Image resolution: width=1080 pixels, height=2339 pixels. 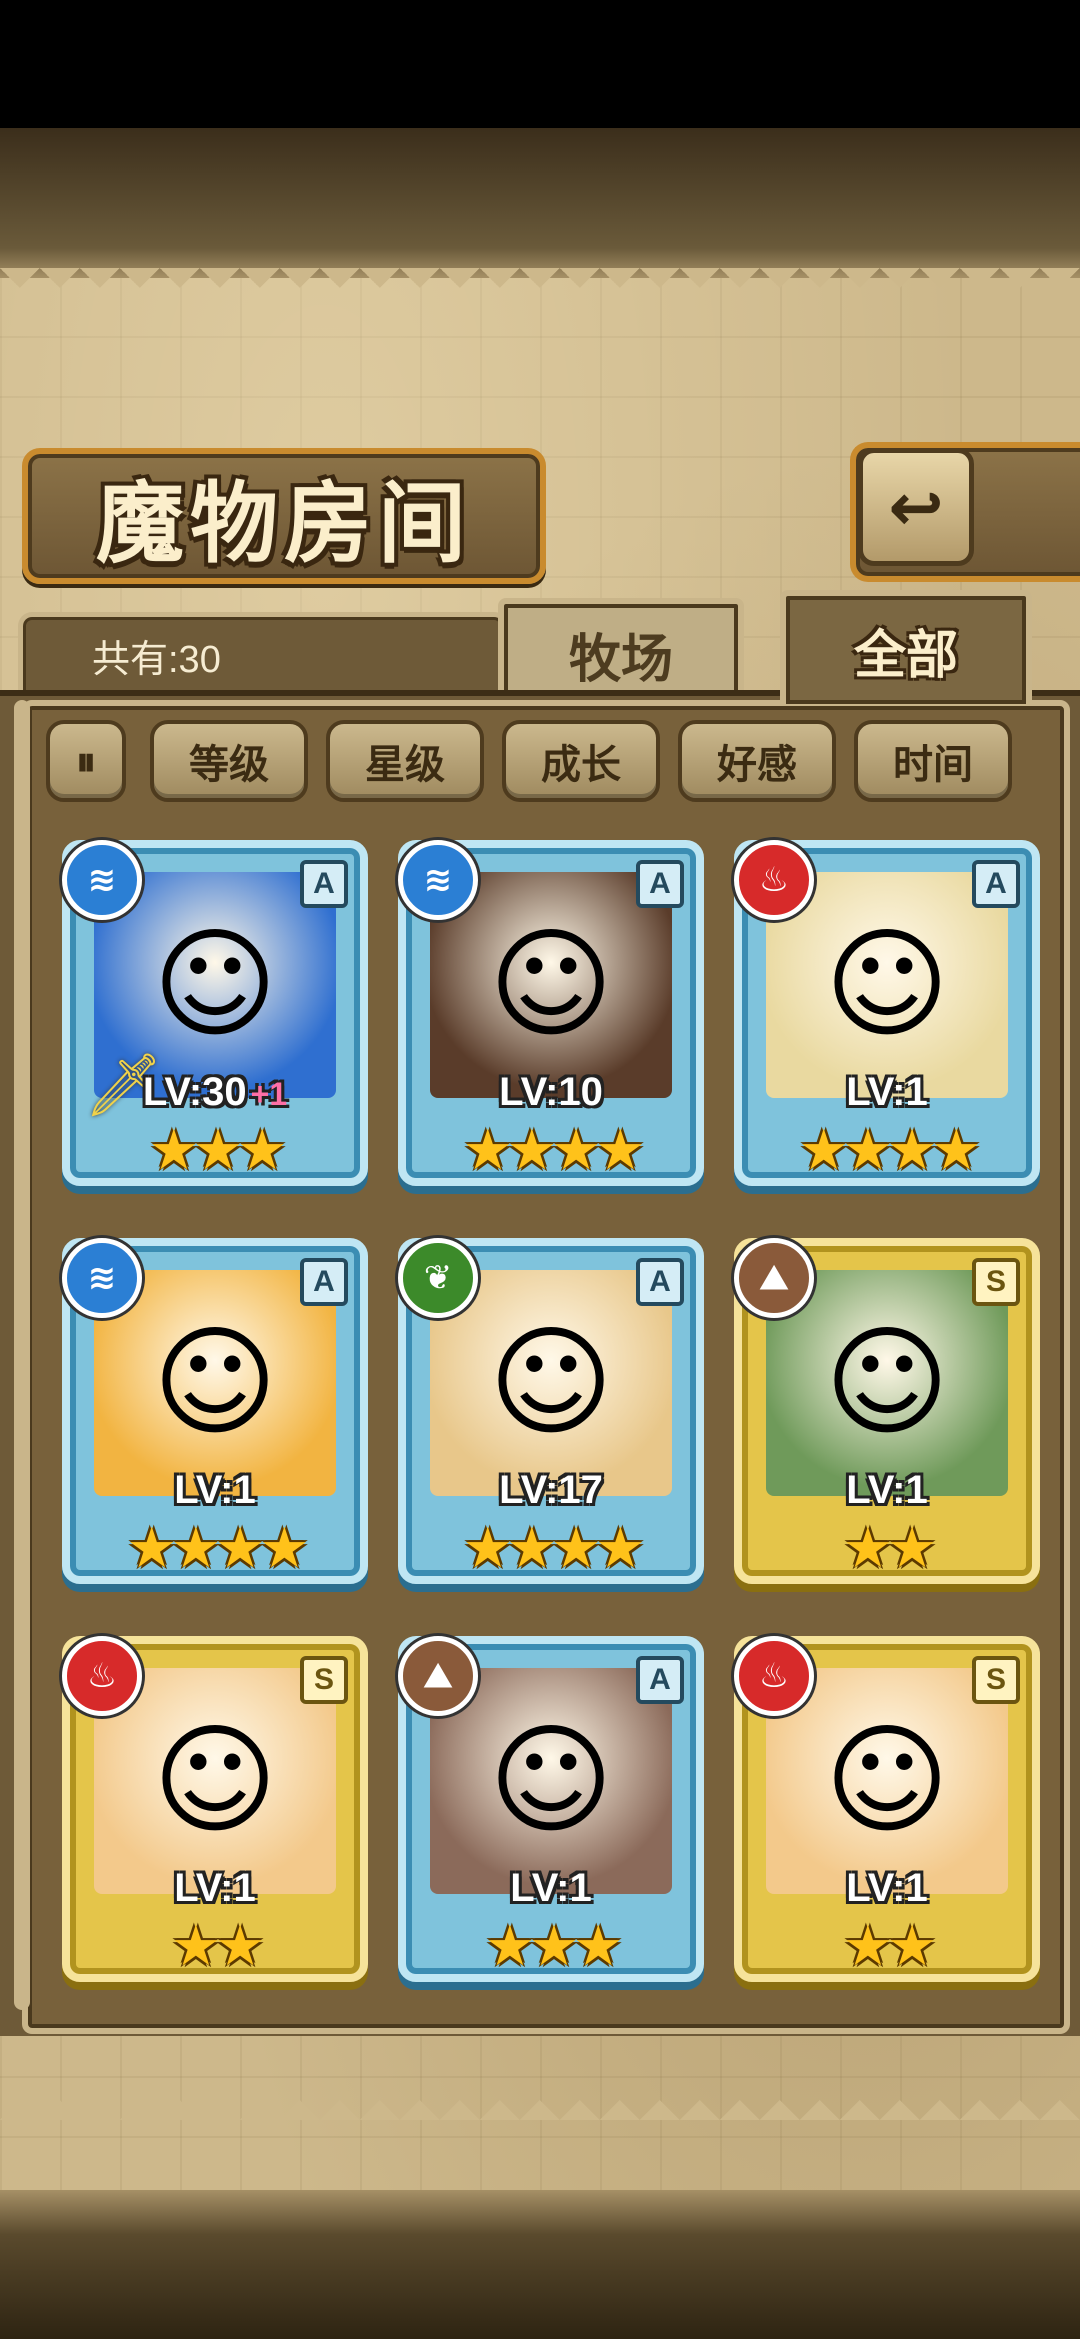 I want to click on back-icon: ↩, so click(x=916, y=507).